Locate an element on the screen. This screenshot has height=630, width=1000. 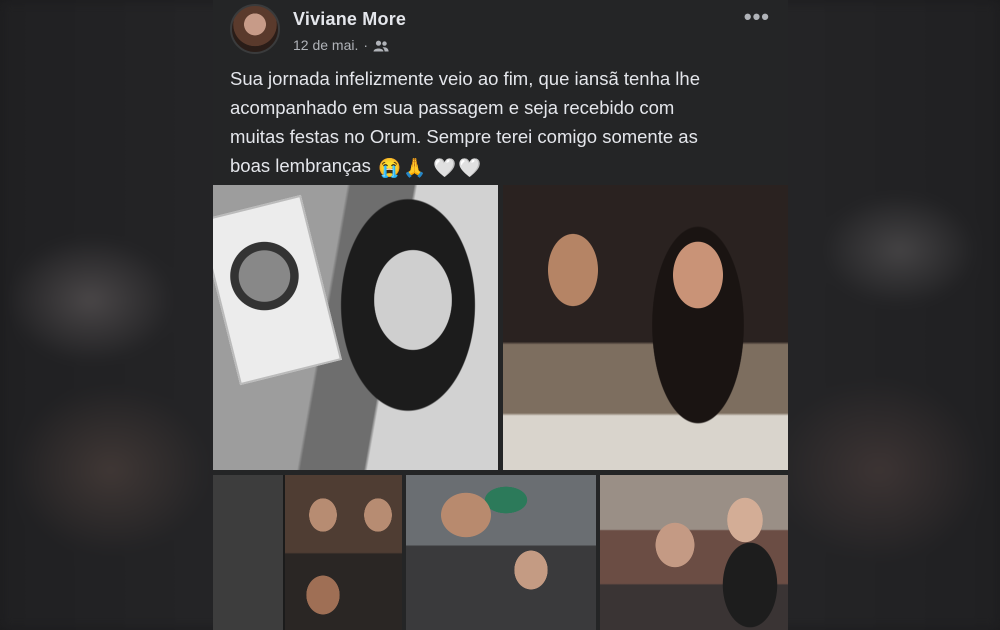
post-header: Viviane More 12 de mai. · ••• is located at coordinates (500, 30).